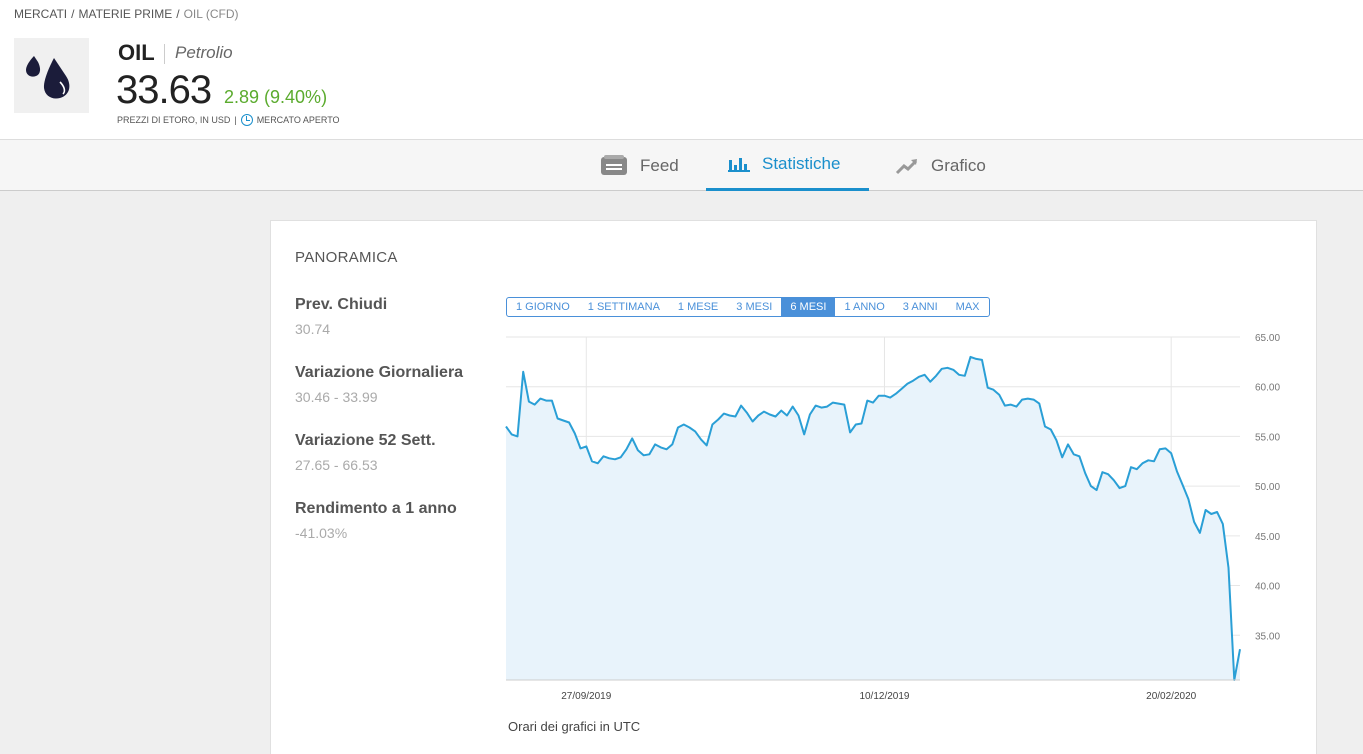  What do you see at coordinates (739, 165) in the screenshot?
I see `bar-chart-icon` at bounding box center [739, 165].